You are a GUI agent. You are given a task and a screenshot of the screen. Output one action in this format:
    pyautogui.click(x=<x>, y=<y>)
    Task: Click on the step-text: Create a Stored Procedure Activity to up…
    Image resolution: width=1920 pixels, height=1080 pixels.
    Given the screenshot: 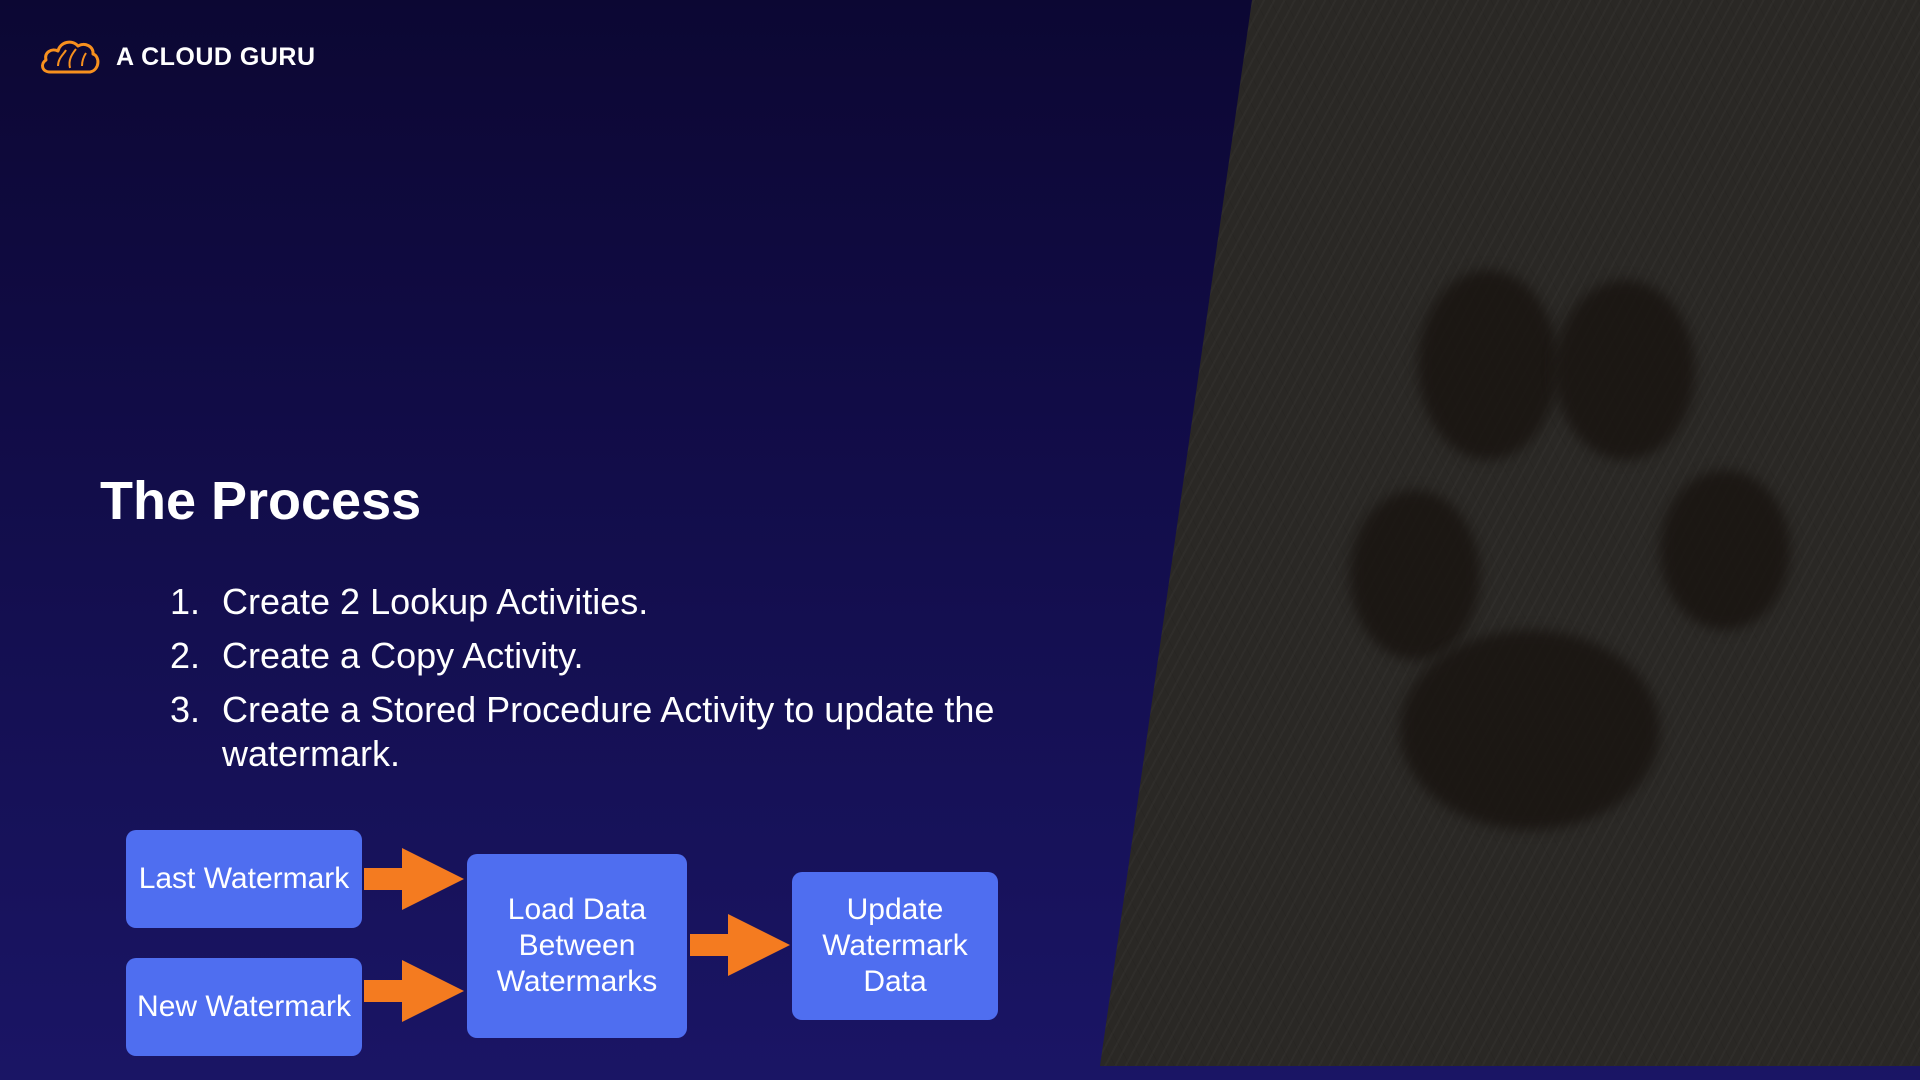 What is the action you would take?
    pyautogui.click(x=608, y=731)
    